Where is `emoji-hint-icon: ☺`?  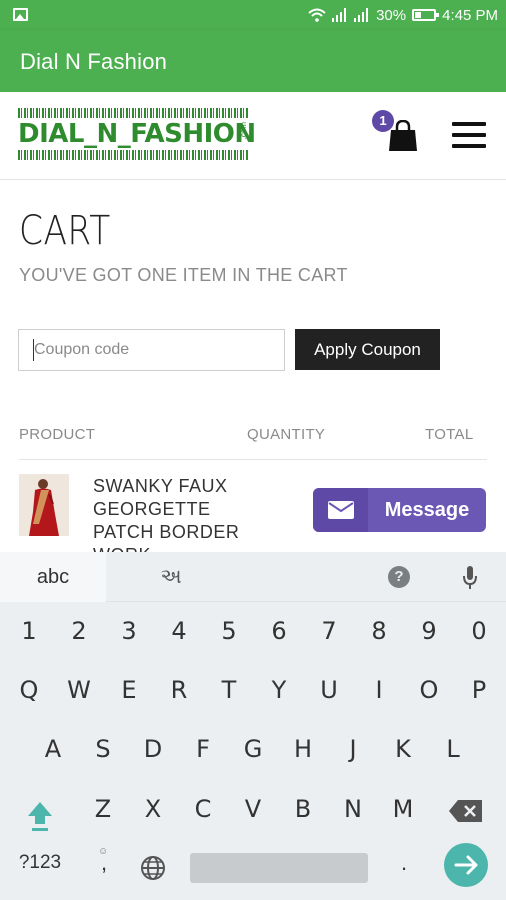
emoji-hint-icon: ☺ is located at coordinates (103, 851).